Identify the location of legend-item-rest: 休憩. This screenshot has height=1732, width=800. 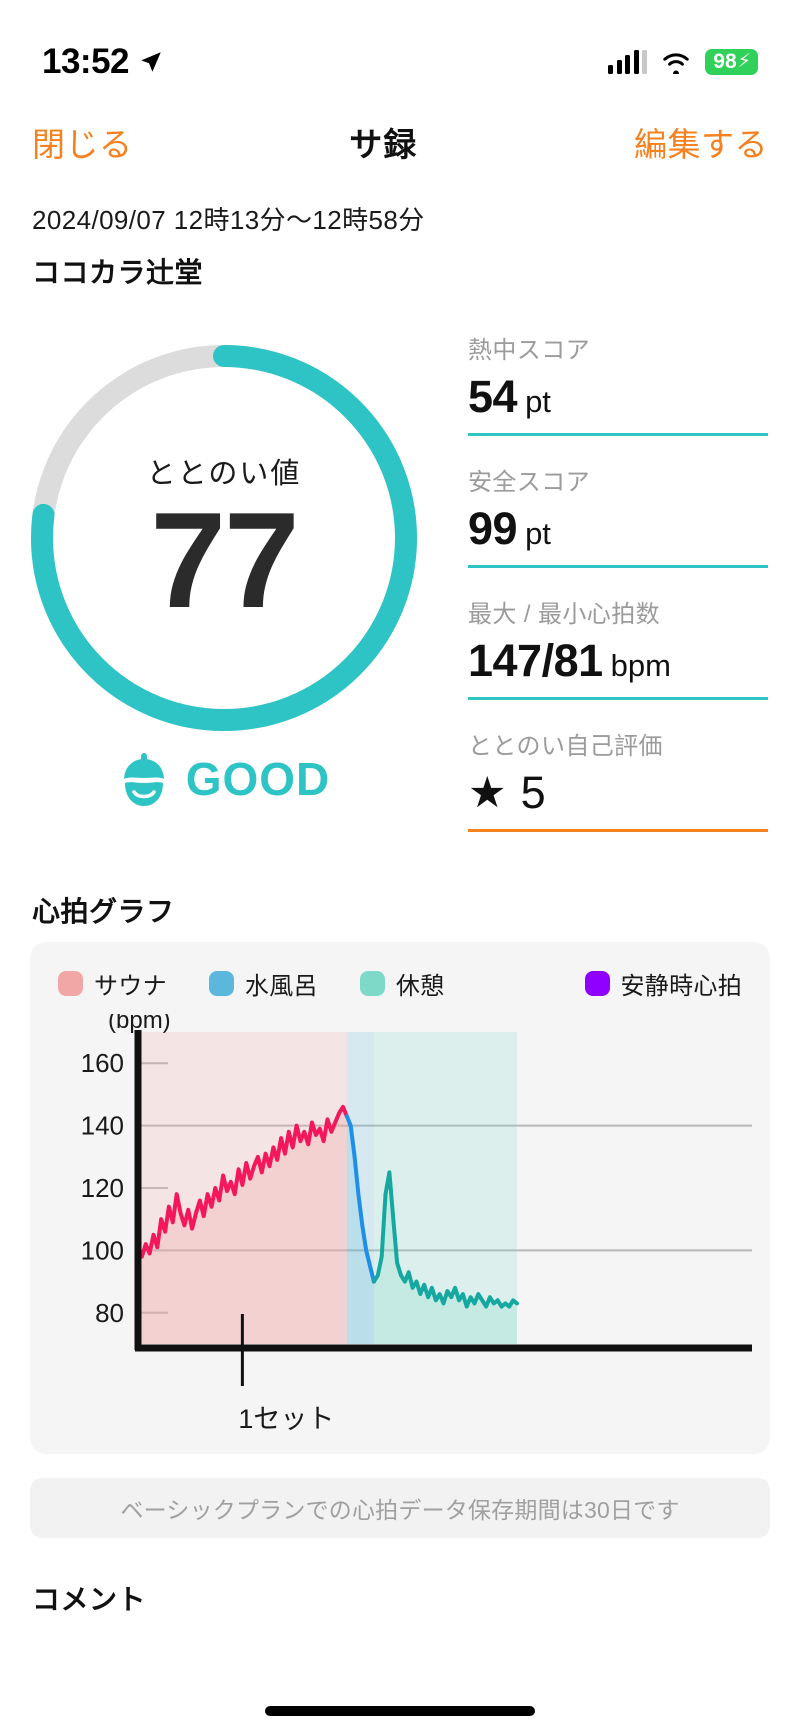
(402, 983).